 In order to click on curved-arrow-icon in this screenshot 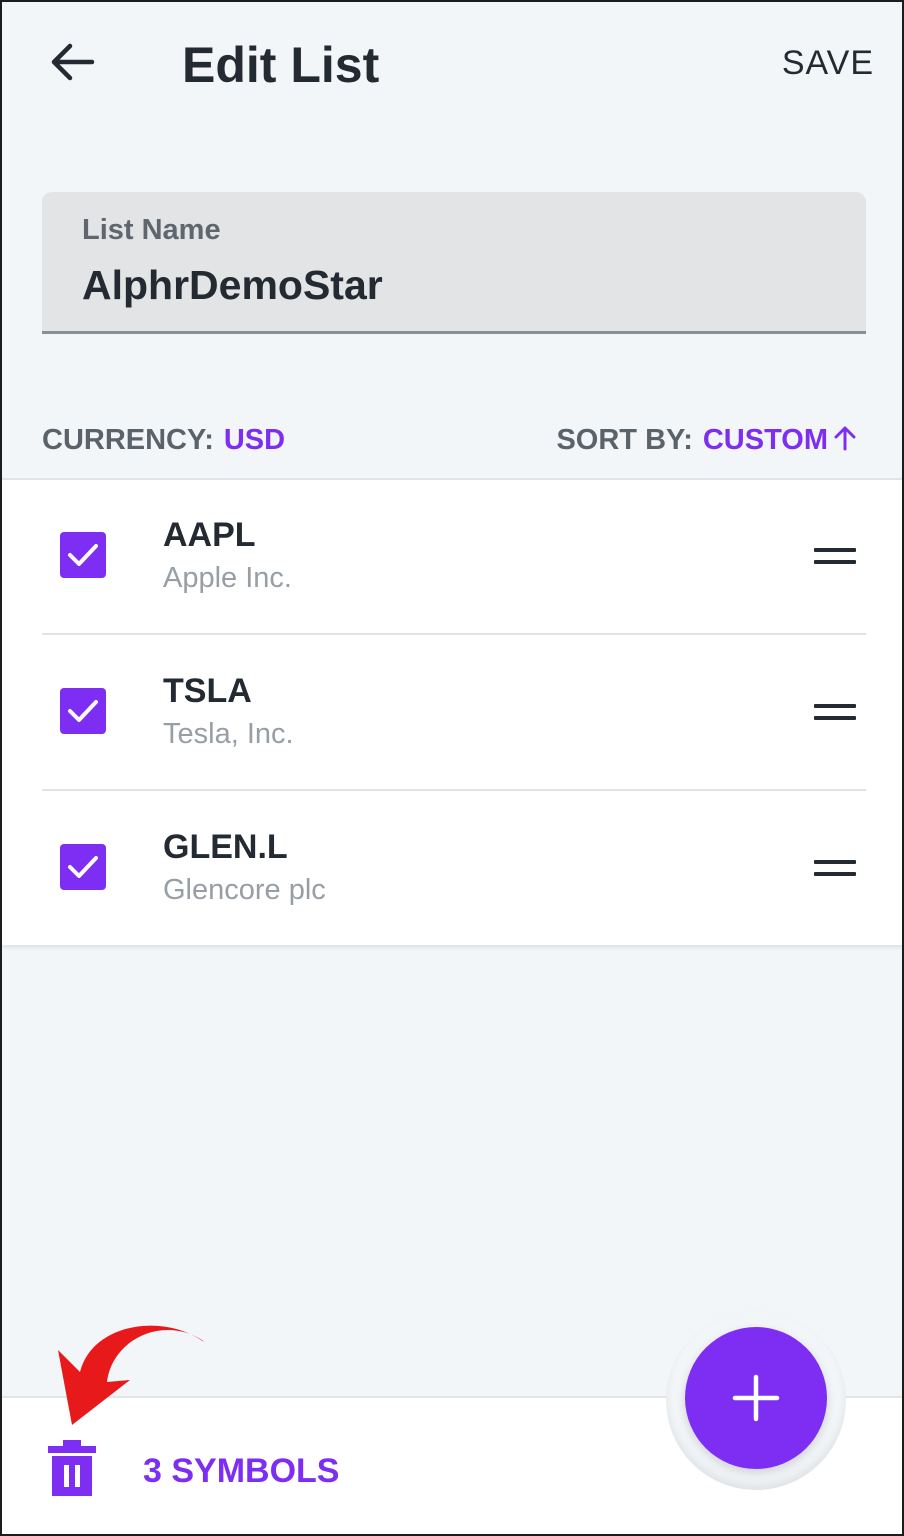, I will do `click(131, 1375)`.